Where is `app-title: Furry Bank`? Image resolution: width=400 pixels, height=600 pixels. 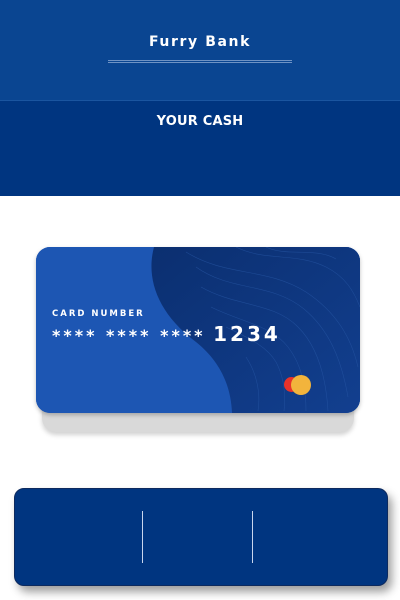
app-title: Furry Bank is located at coordinates (200, 42).